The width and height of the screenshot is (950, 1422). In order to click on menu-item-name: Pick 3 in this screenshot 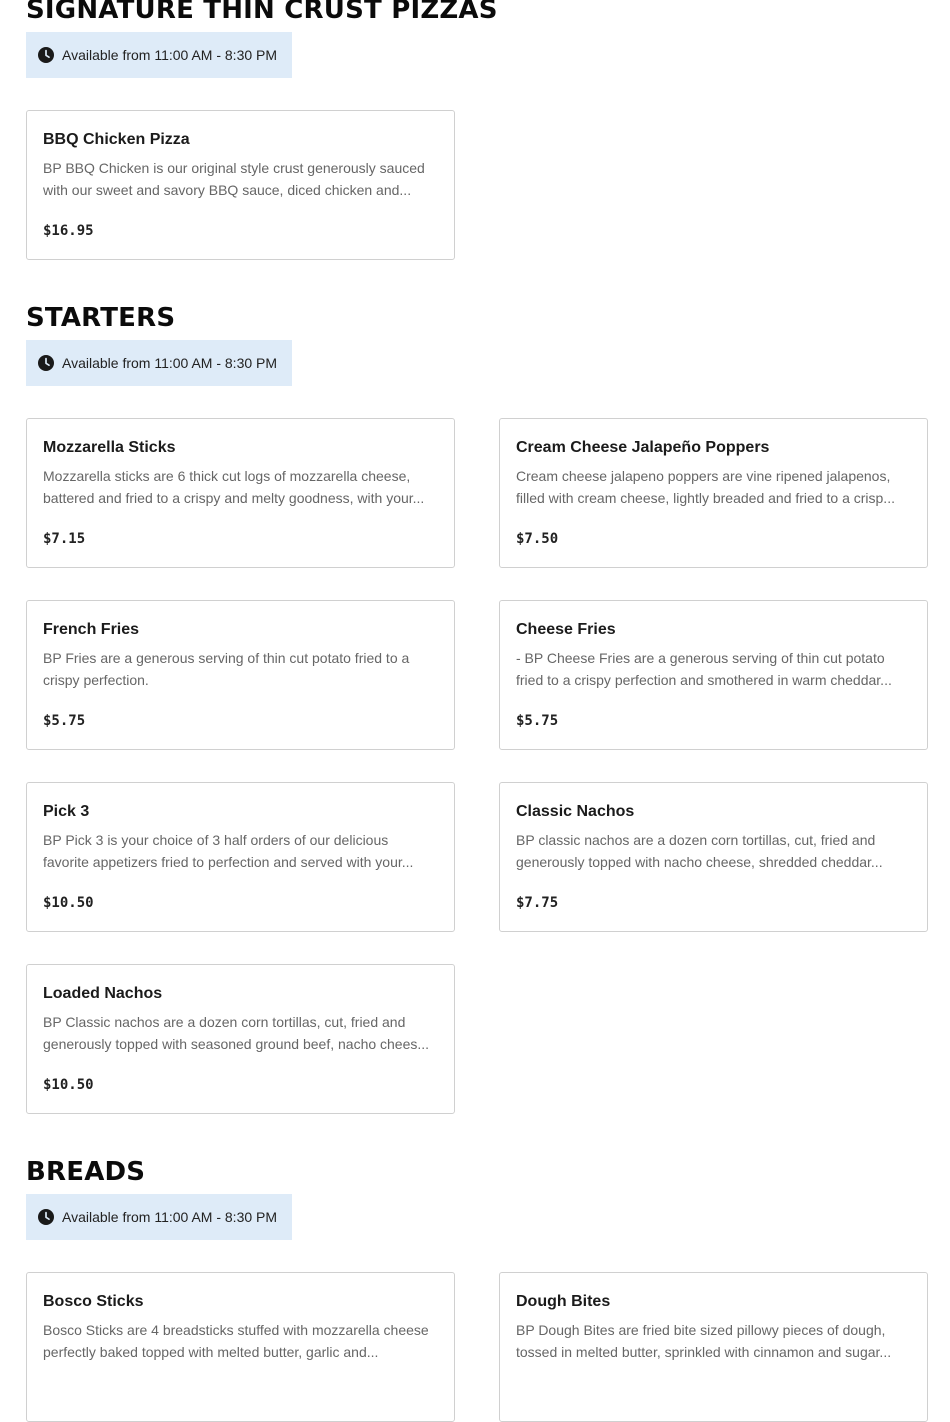, I will do `click(66, 811)`.